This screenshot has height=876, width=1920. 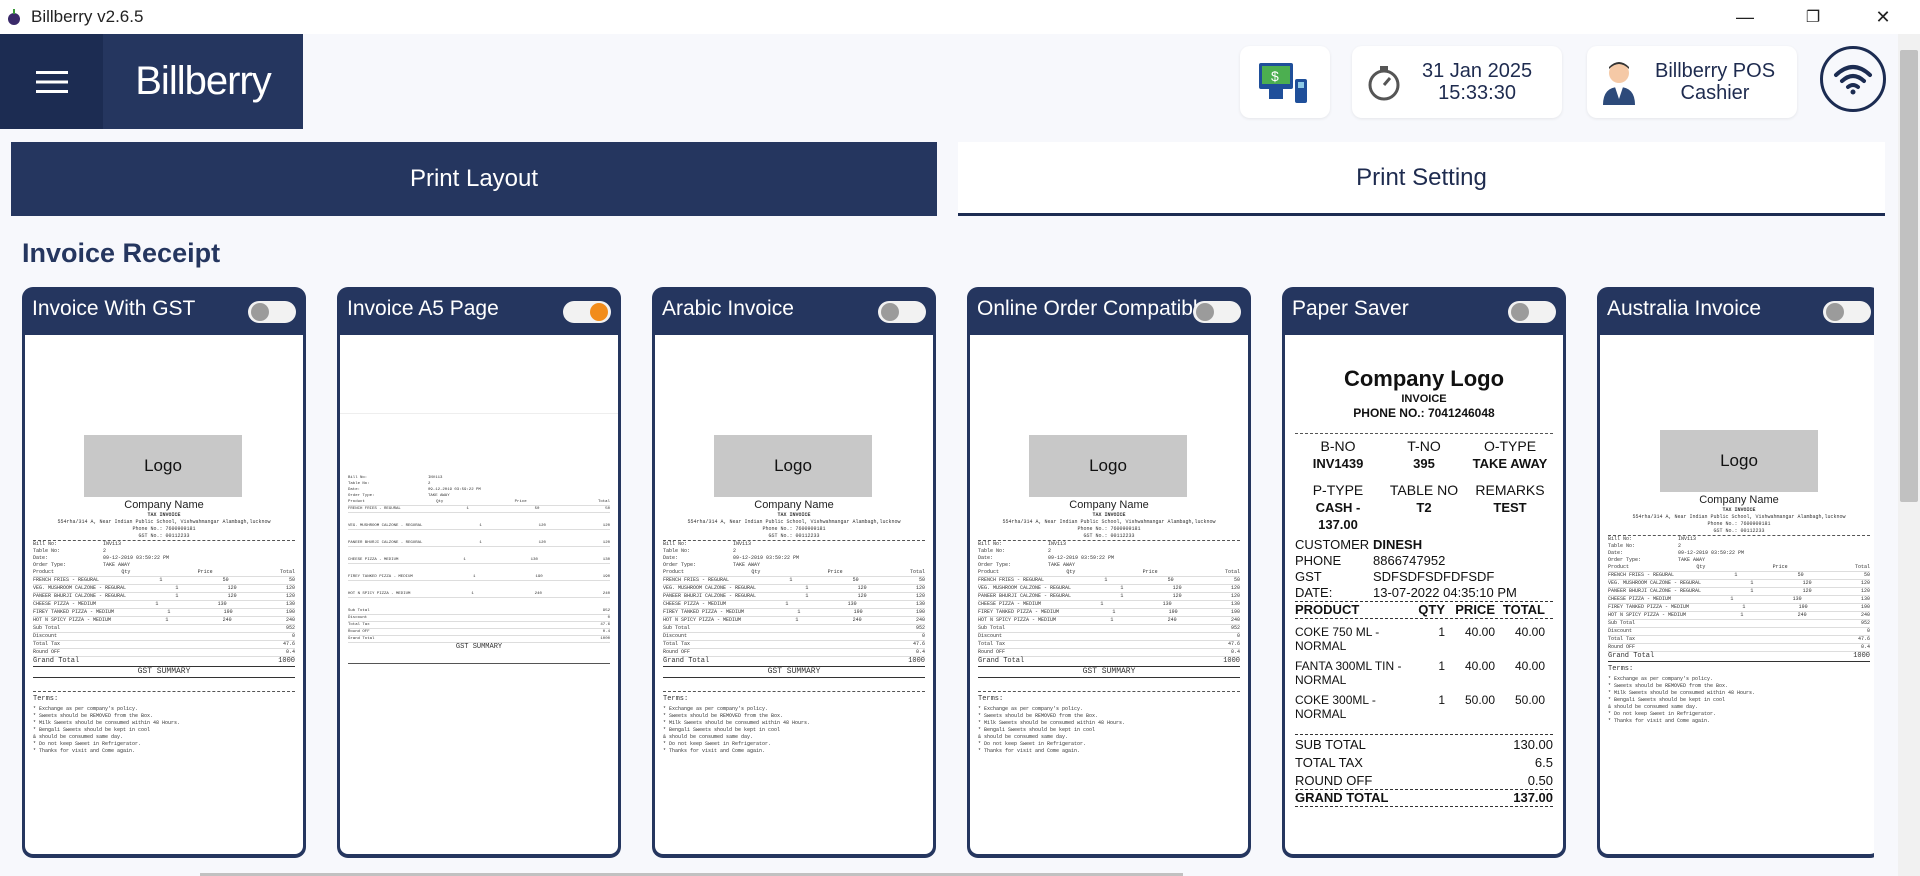 I want to click on info-cell: 395, so click(x=1424, y=463).